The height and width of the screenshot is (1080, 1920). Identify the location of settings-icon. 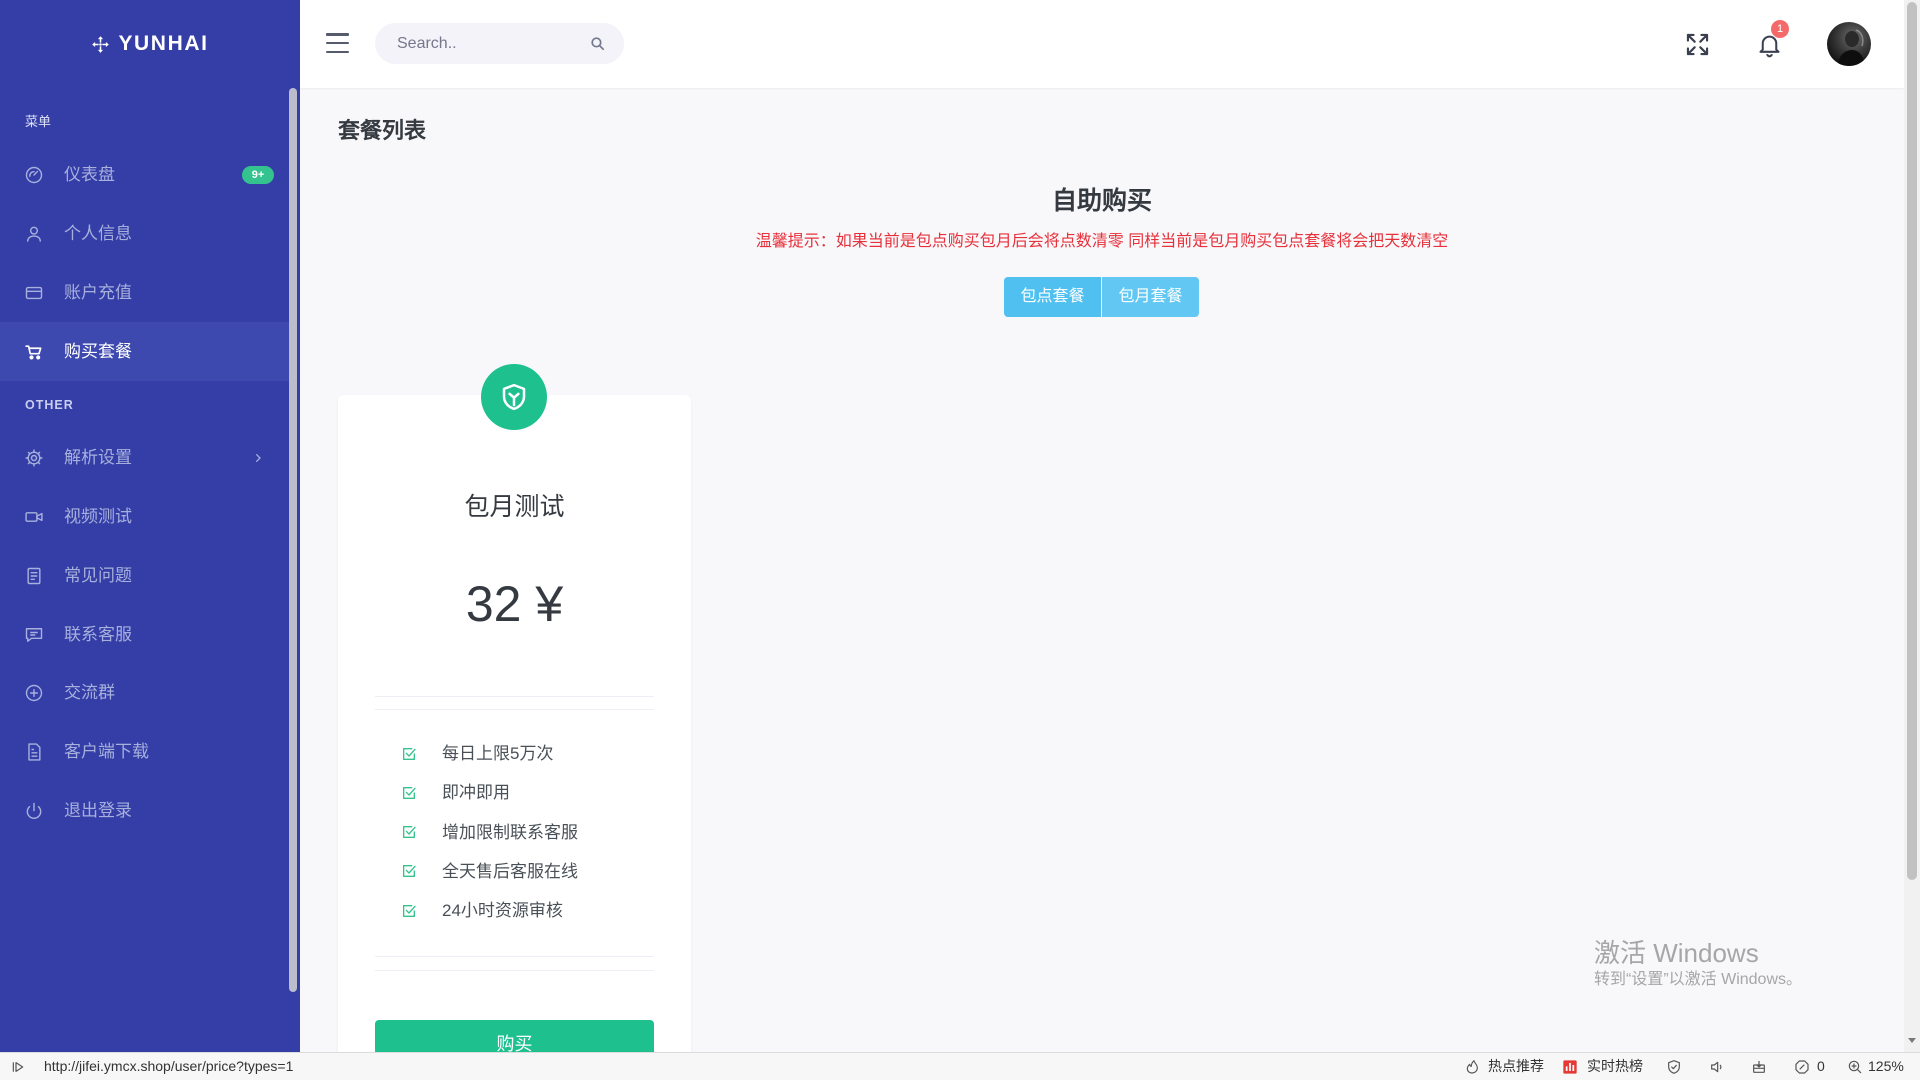
(34, 458).